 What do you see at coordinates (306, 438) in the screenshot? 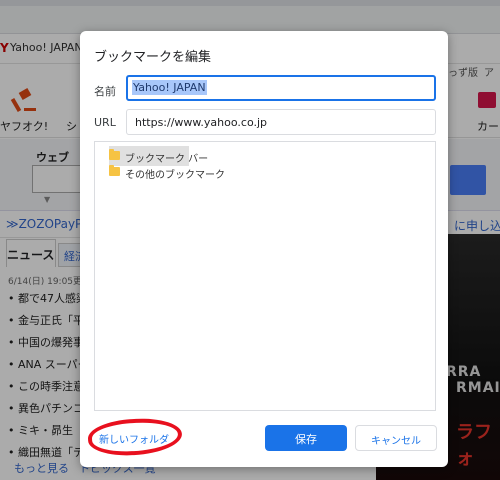
I see `save-button: 保存` at bounding box center [306, 438].